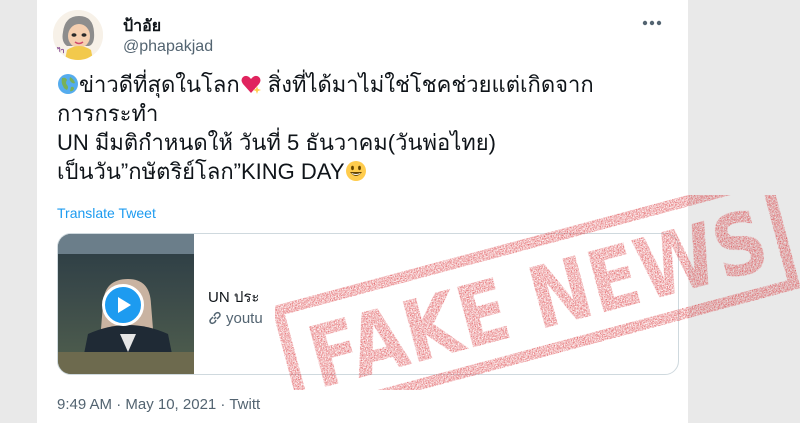  What do you see at coordinates (158, 404) in the screenshot?
I see `tweet-timestamp: 9:49 AM · May 10, 2021 · Twitt` at bounding box center [158, 404].